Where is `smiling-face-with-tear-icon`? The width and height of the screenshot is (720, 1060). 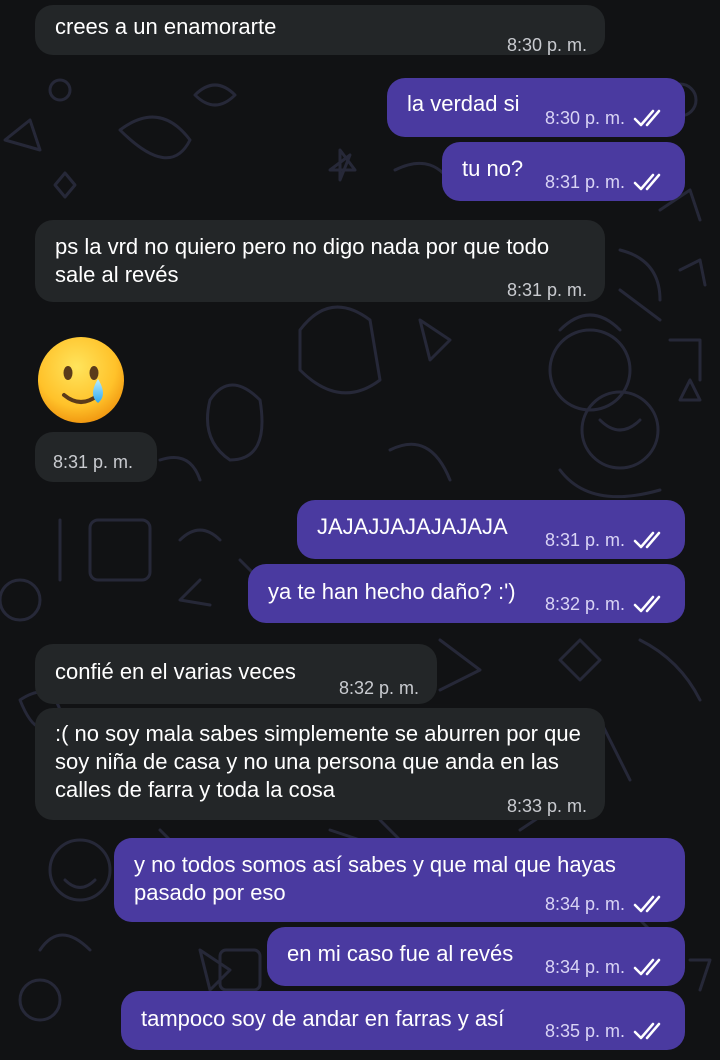
smiling-face-with-tear-icon is located at coordinates (81, 380).